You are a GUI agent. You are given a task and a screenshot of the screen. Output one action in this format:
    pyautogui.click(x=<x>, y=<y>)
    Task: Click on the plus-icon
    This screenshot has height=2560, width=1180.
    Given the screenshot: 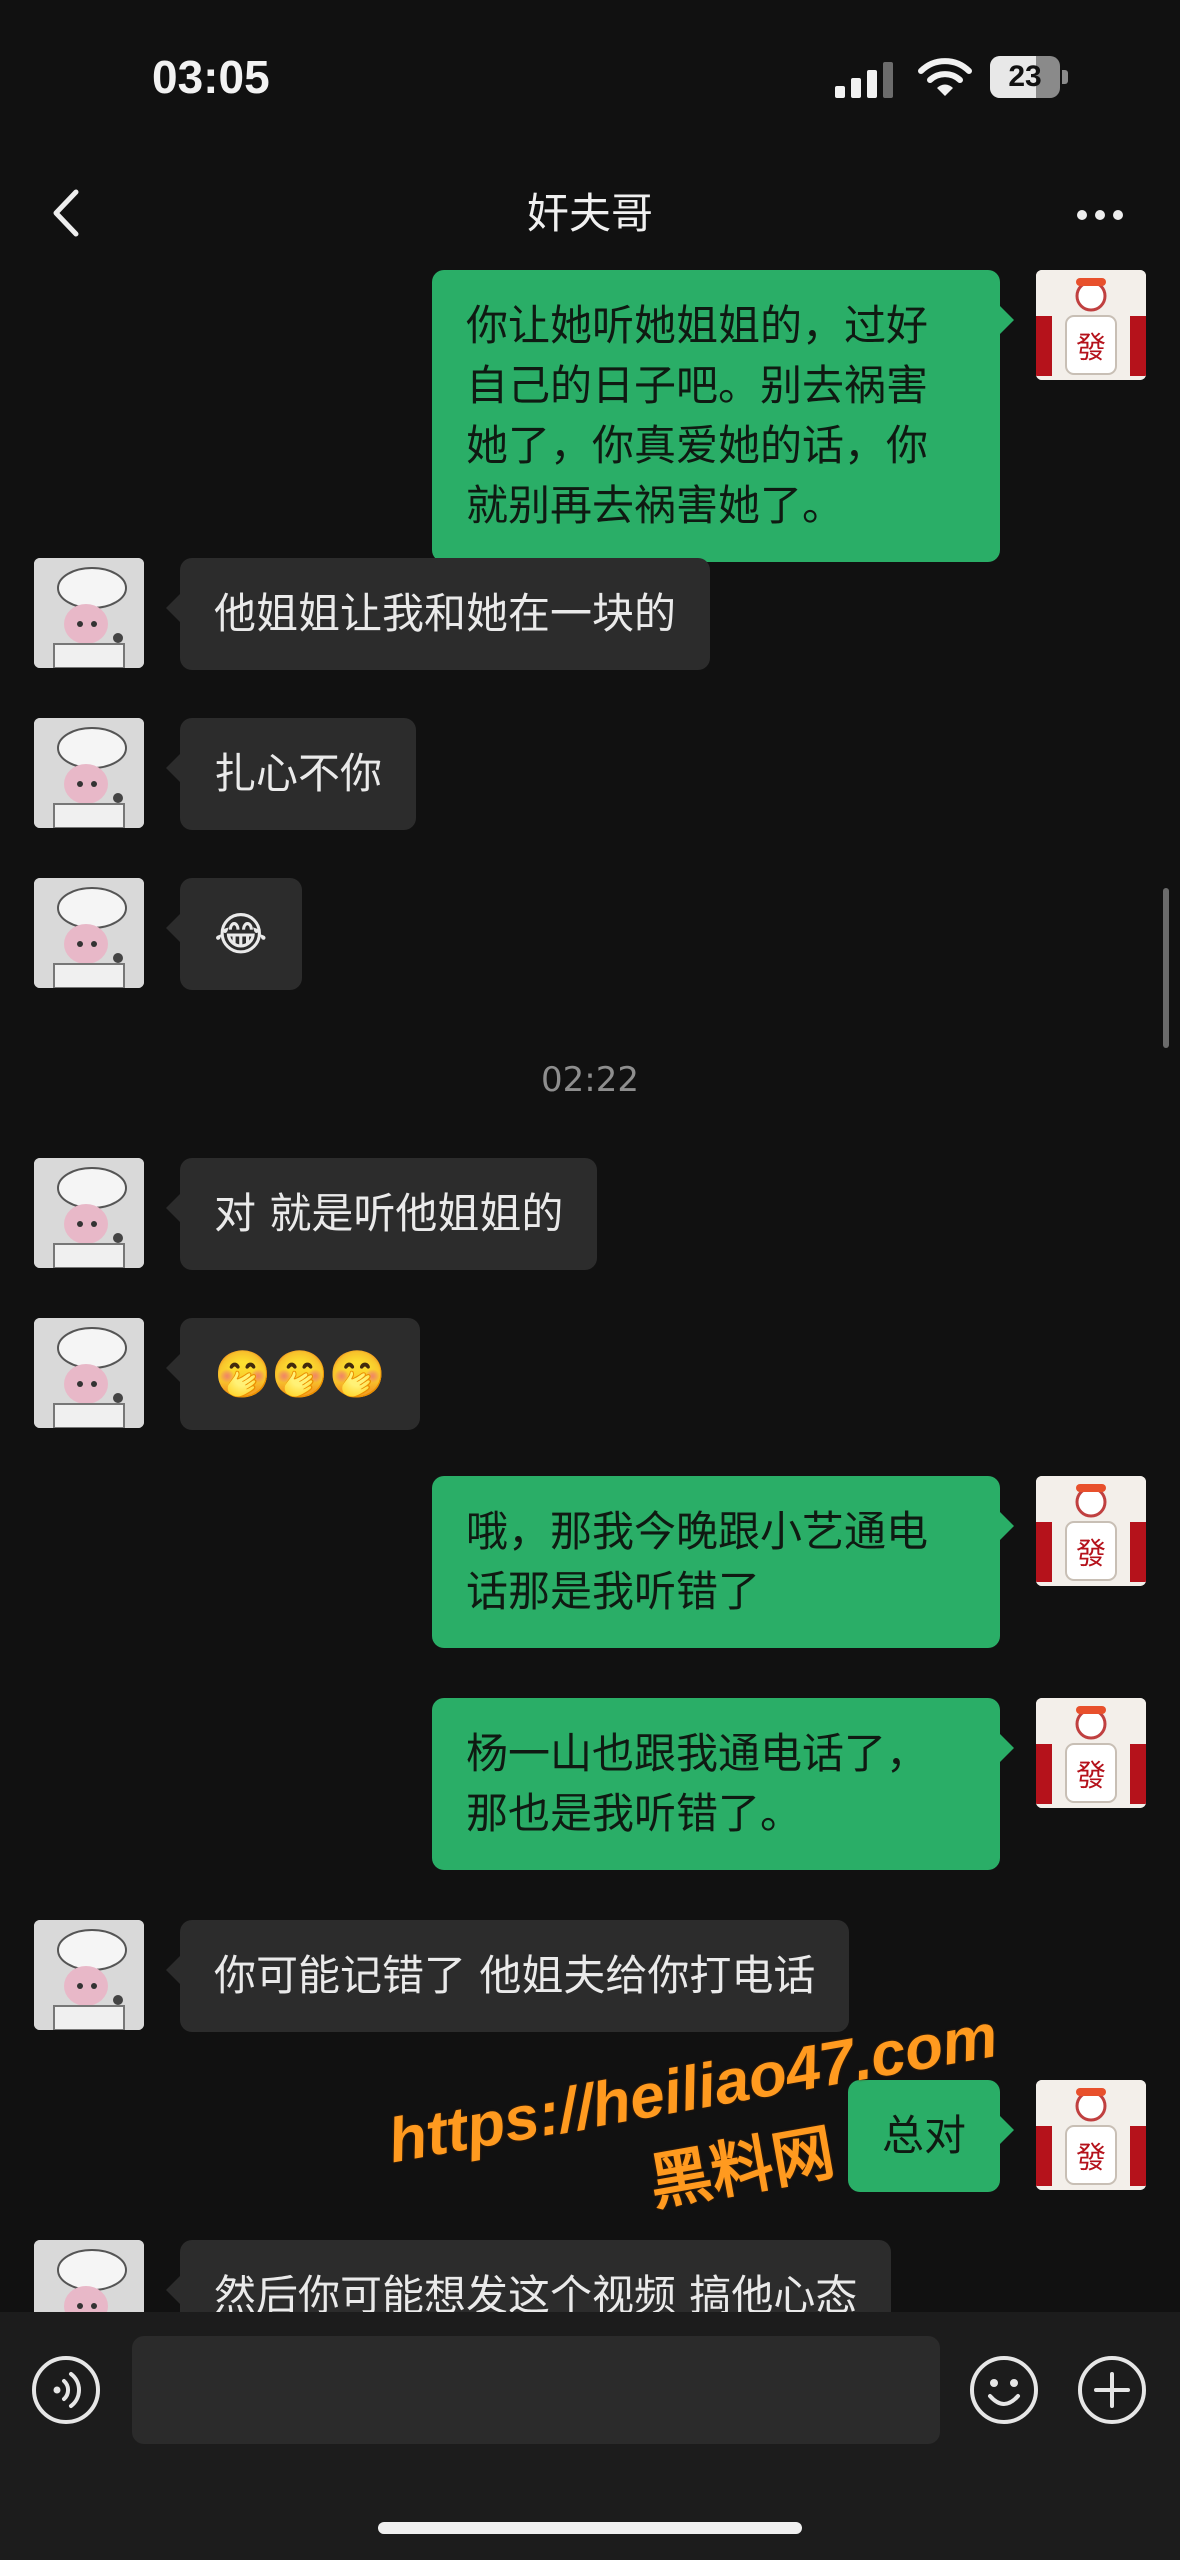 What is the action you would take?
    pyautogui.click(x=1112, y=2390)
    